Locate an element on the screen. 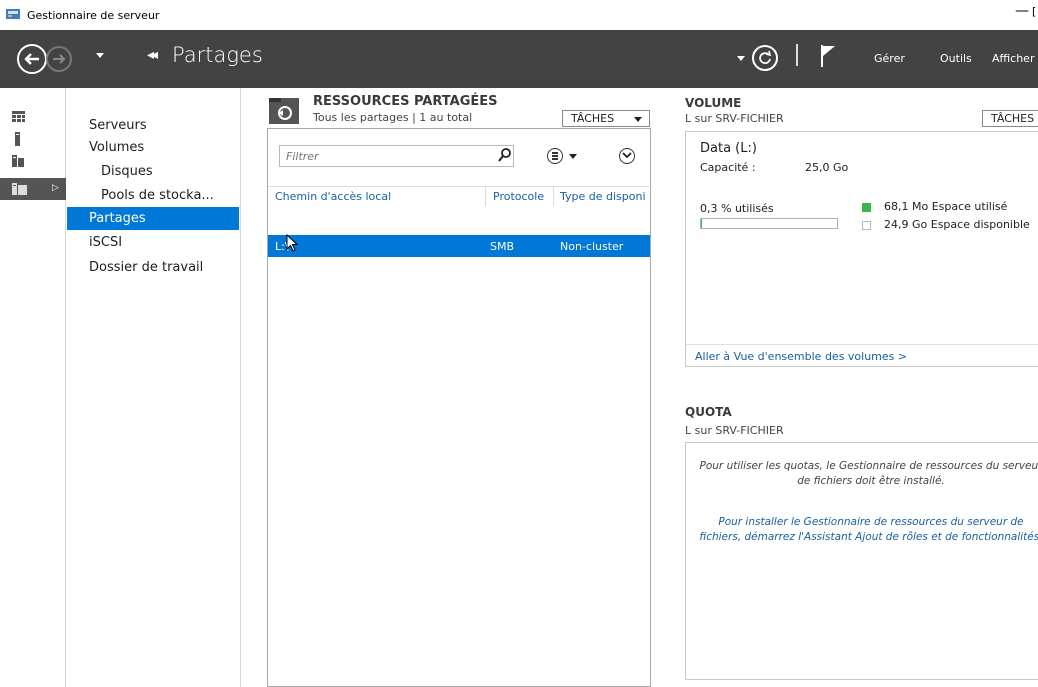 This screenshot has height=687, width=1038. sidebar-item-shares: Partages is located at coordinates (153, 218).